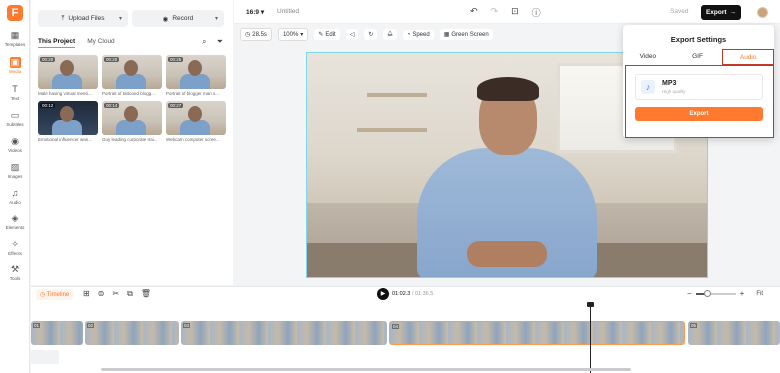 The image size is (780, 373). I want to click on tab-this-project: This Project, so click(57, 43).